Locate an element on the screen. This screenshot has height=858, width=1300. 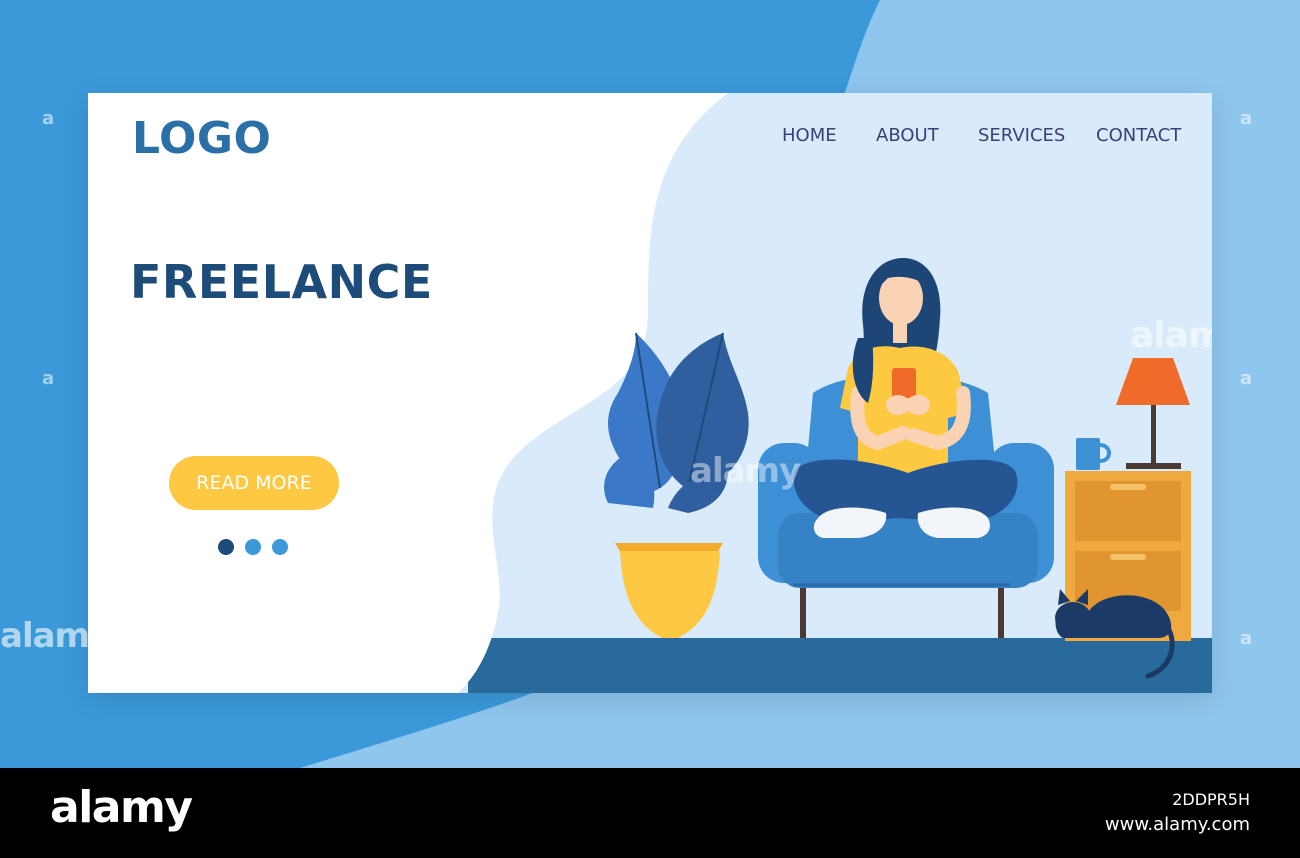
cat-illustration is located at coordinates (1115, 634).